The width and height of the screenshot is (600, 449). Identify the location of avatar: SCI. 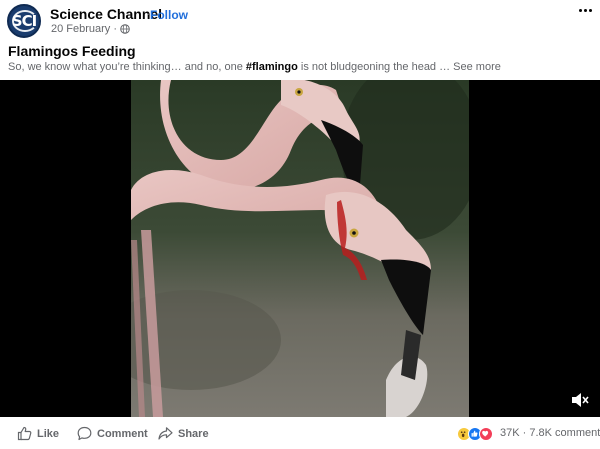
(24, 21).